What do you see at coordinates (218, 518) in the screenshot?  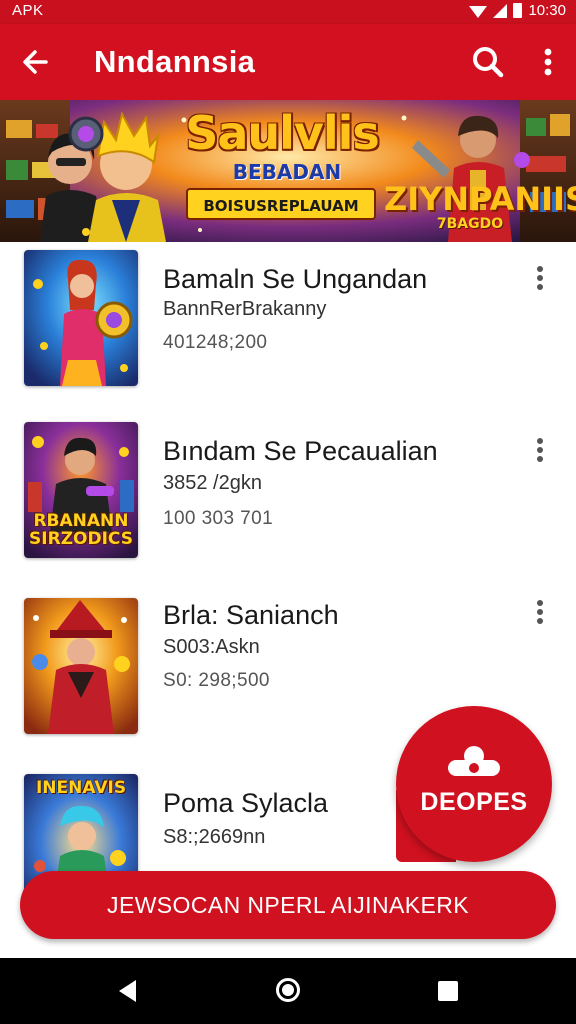 I see `item-meta: 100 303 701` at bounding box center [218, 518].